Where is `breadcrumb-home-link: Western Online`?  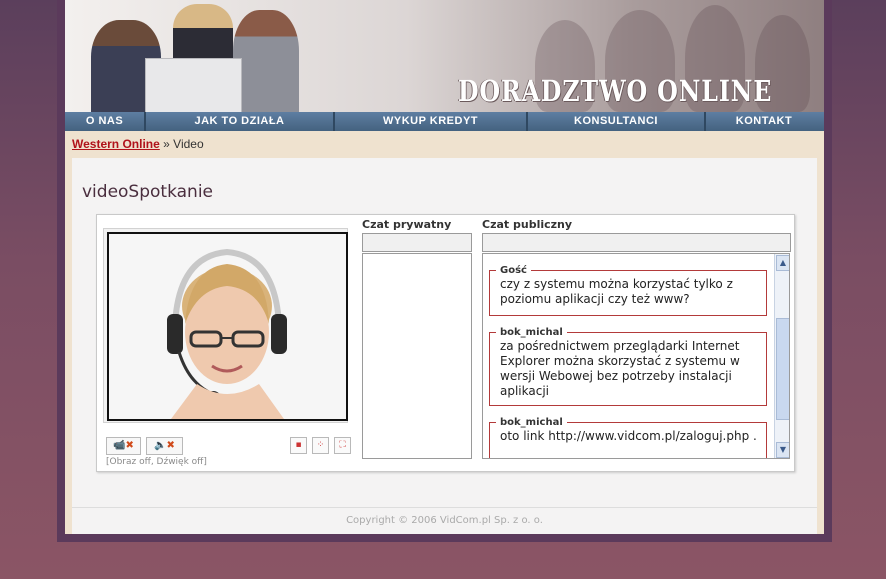
breadcrumb-home-link: Western Online is located at coordinates (116, 144).